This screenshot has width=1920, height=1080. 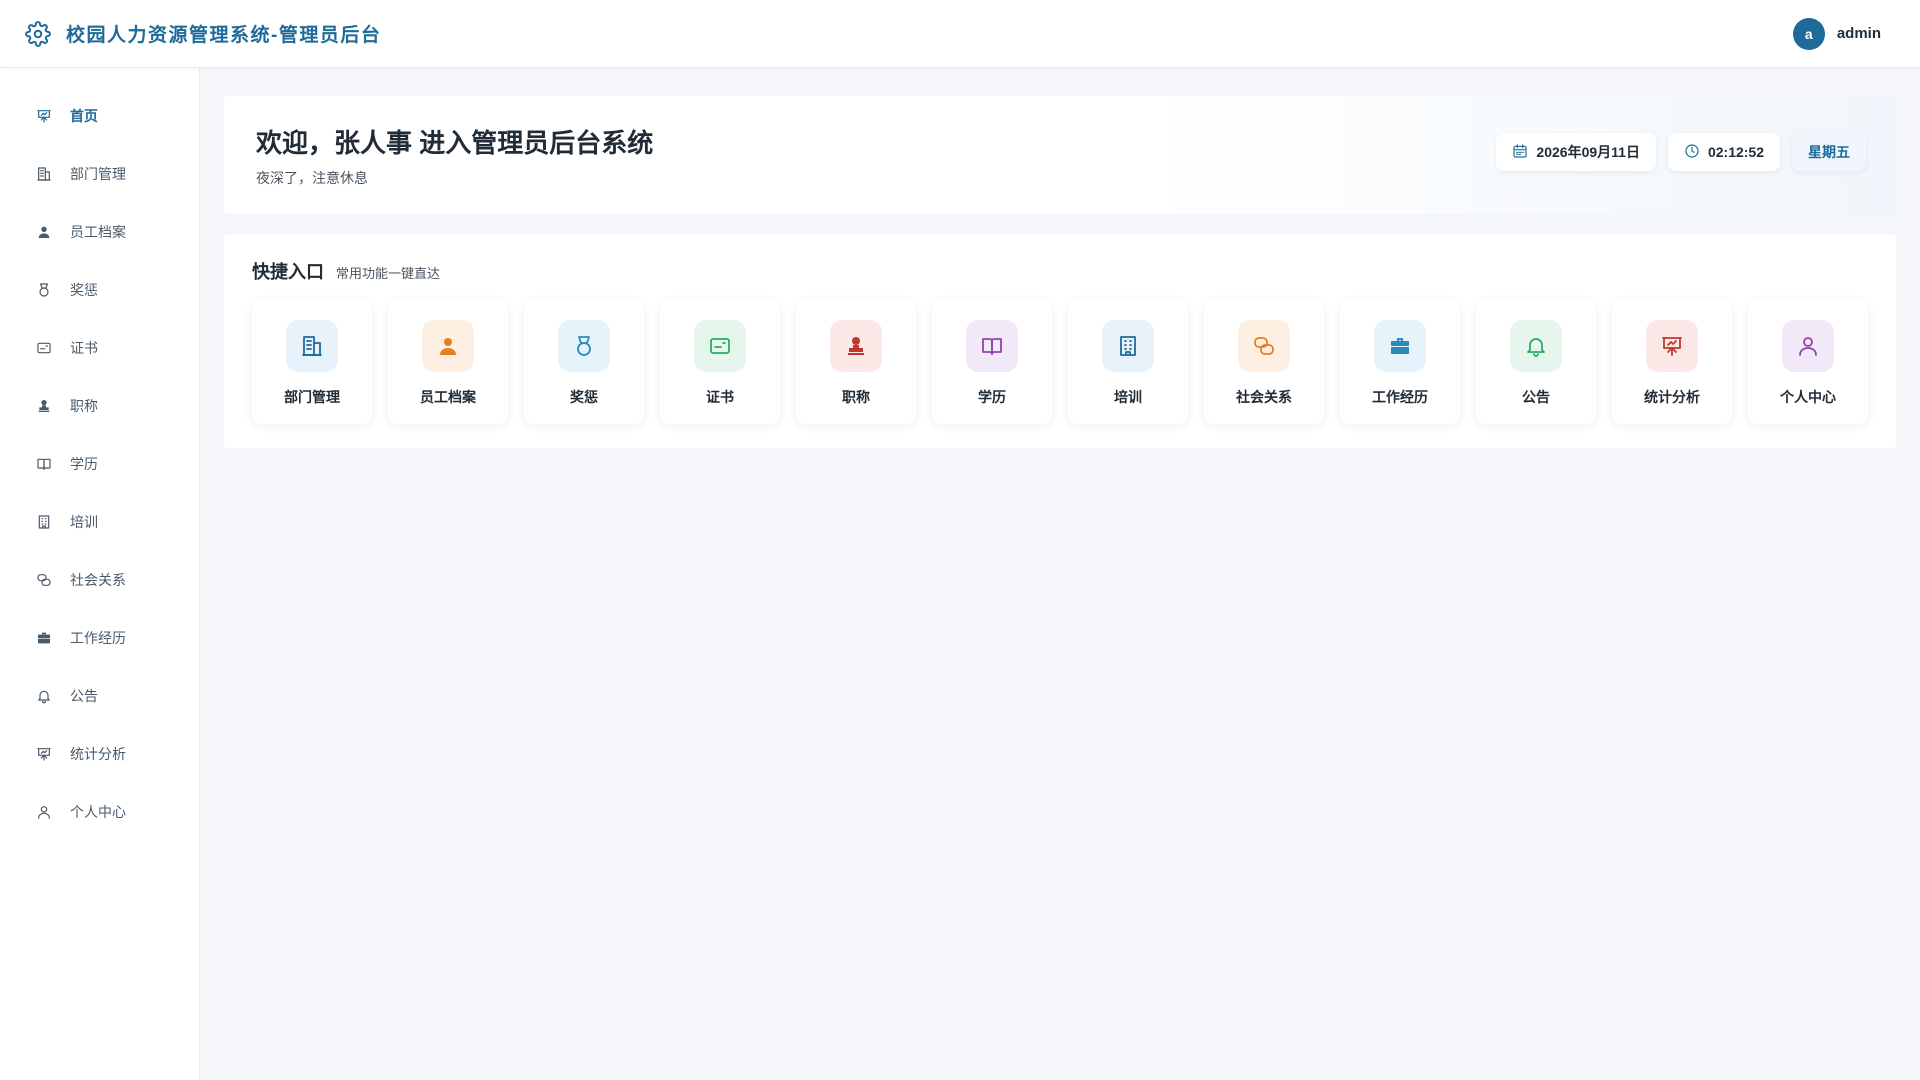 What do you see at coordinates (99, 696) in the screenshot?
I see `sidebar-item-announcements: 公告` at bounding box center [99, 696].